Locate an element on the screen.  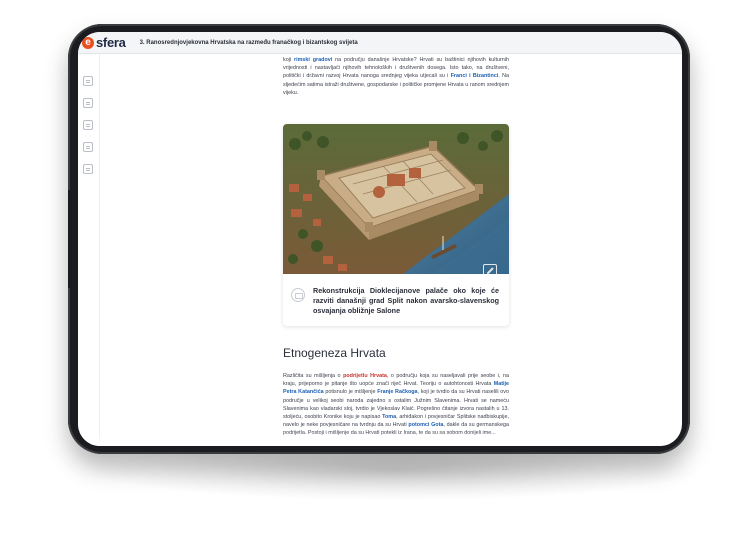
edit-icon is located at coordinates (88, 81).